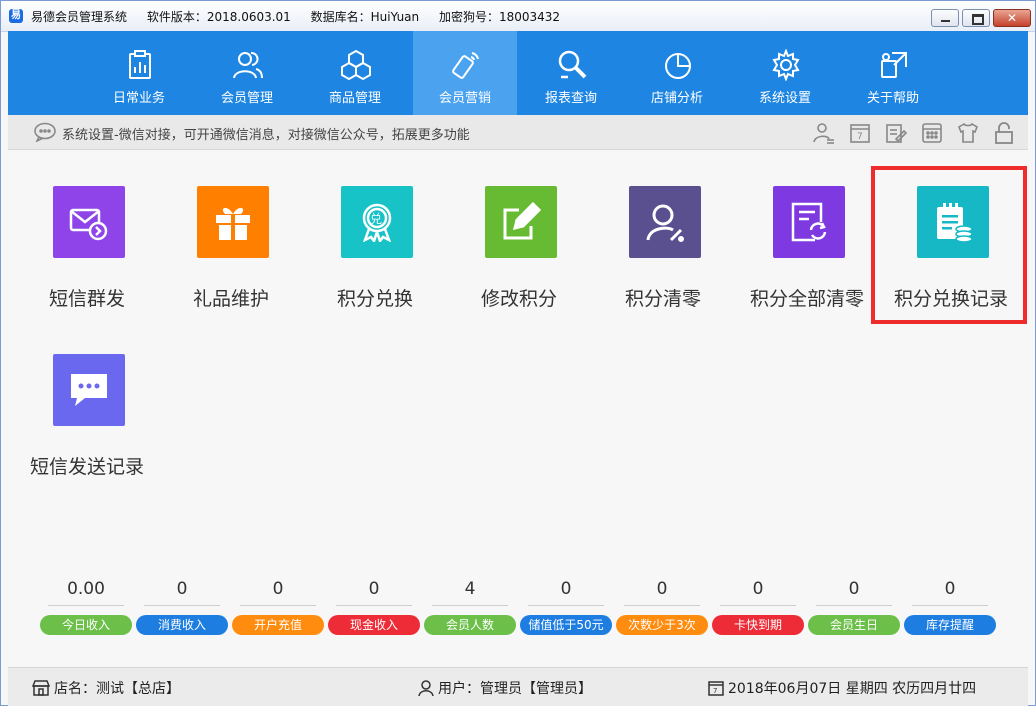 The width and height of the screenshot is (1036, 706). What do you see at coordinates (662, 625) in the screenshot?
I see `stat-label: 次数少于3次` at bounding box center [662, 625].